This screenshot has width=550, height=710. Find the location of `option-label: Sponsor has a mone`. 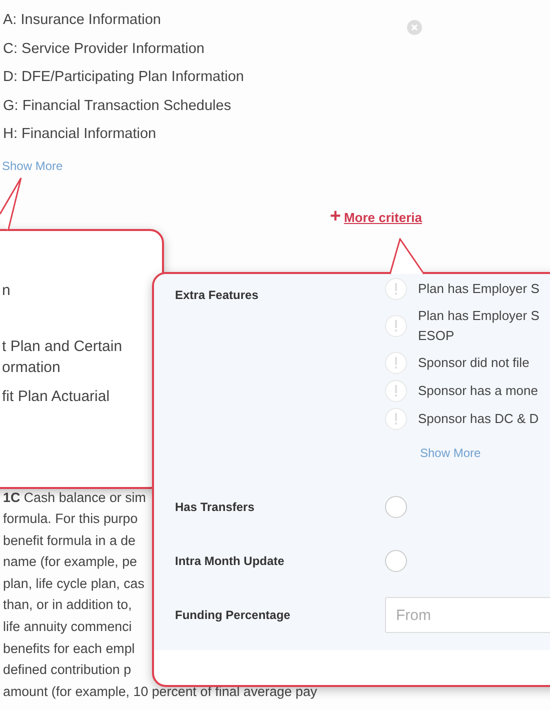

option-label: Sponsor has a mone is located at coordinates (478, 391).